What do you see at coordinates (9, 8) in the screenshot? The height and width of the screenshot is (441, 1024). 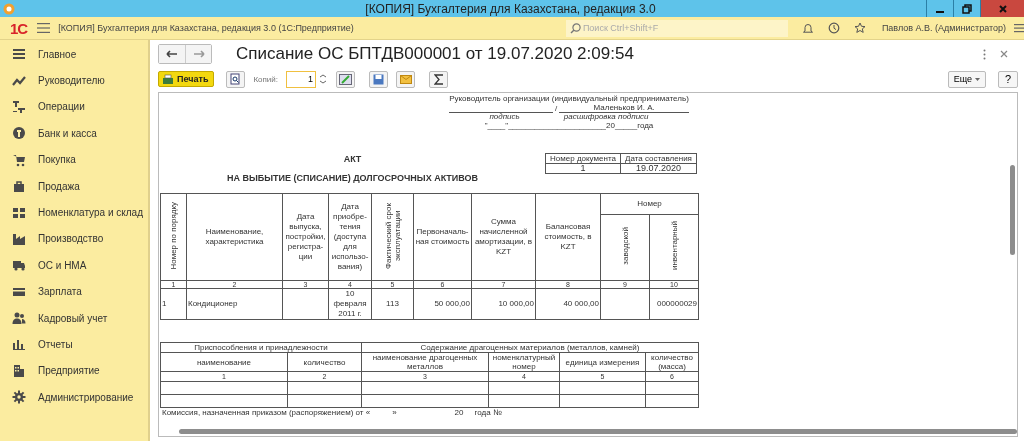 I see `app-icon` at bounding box center [9, 8].